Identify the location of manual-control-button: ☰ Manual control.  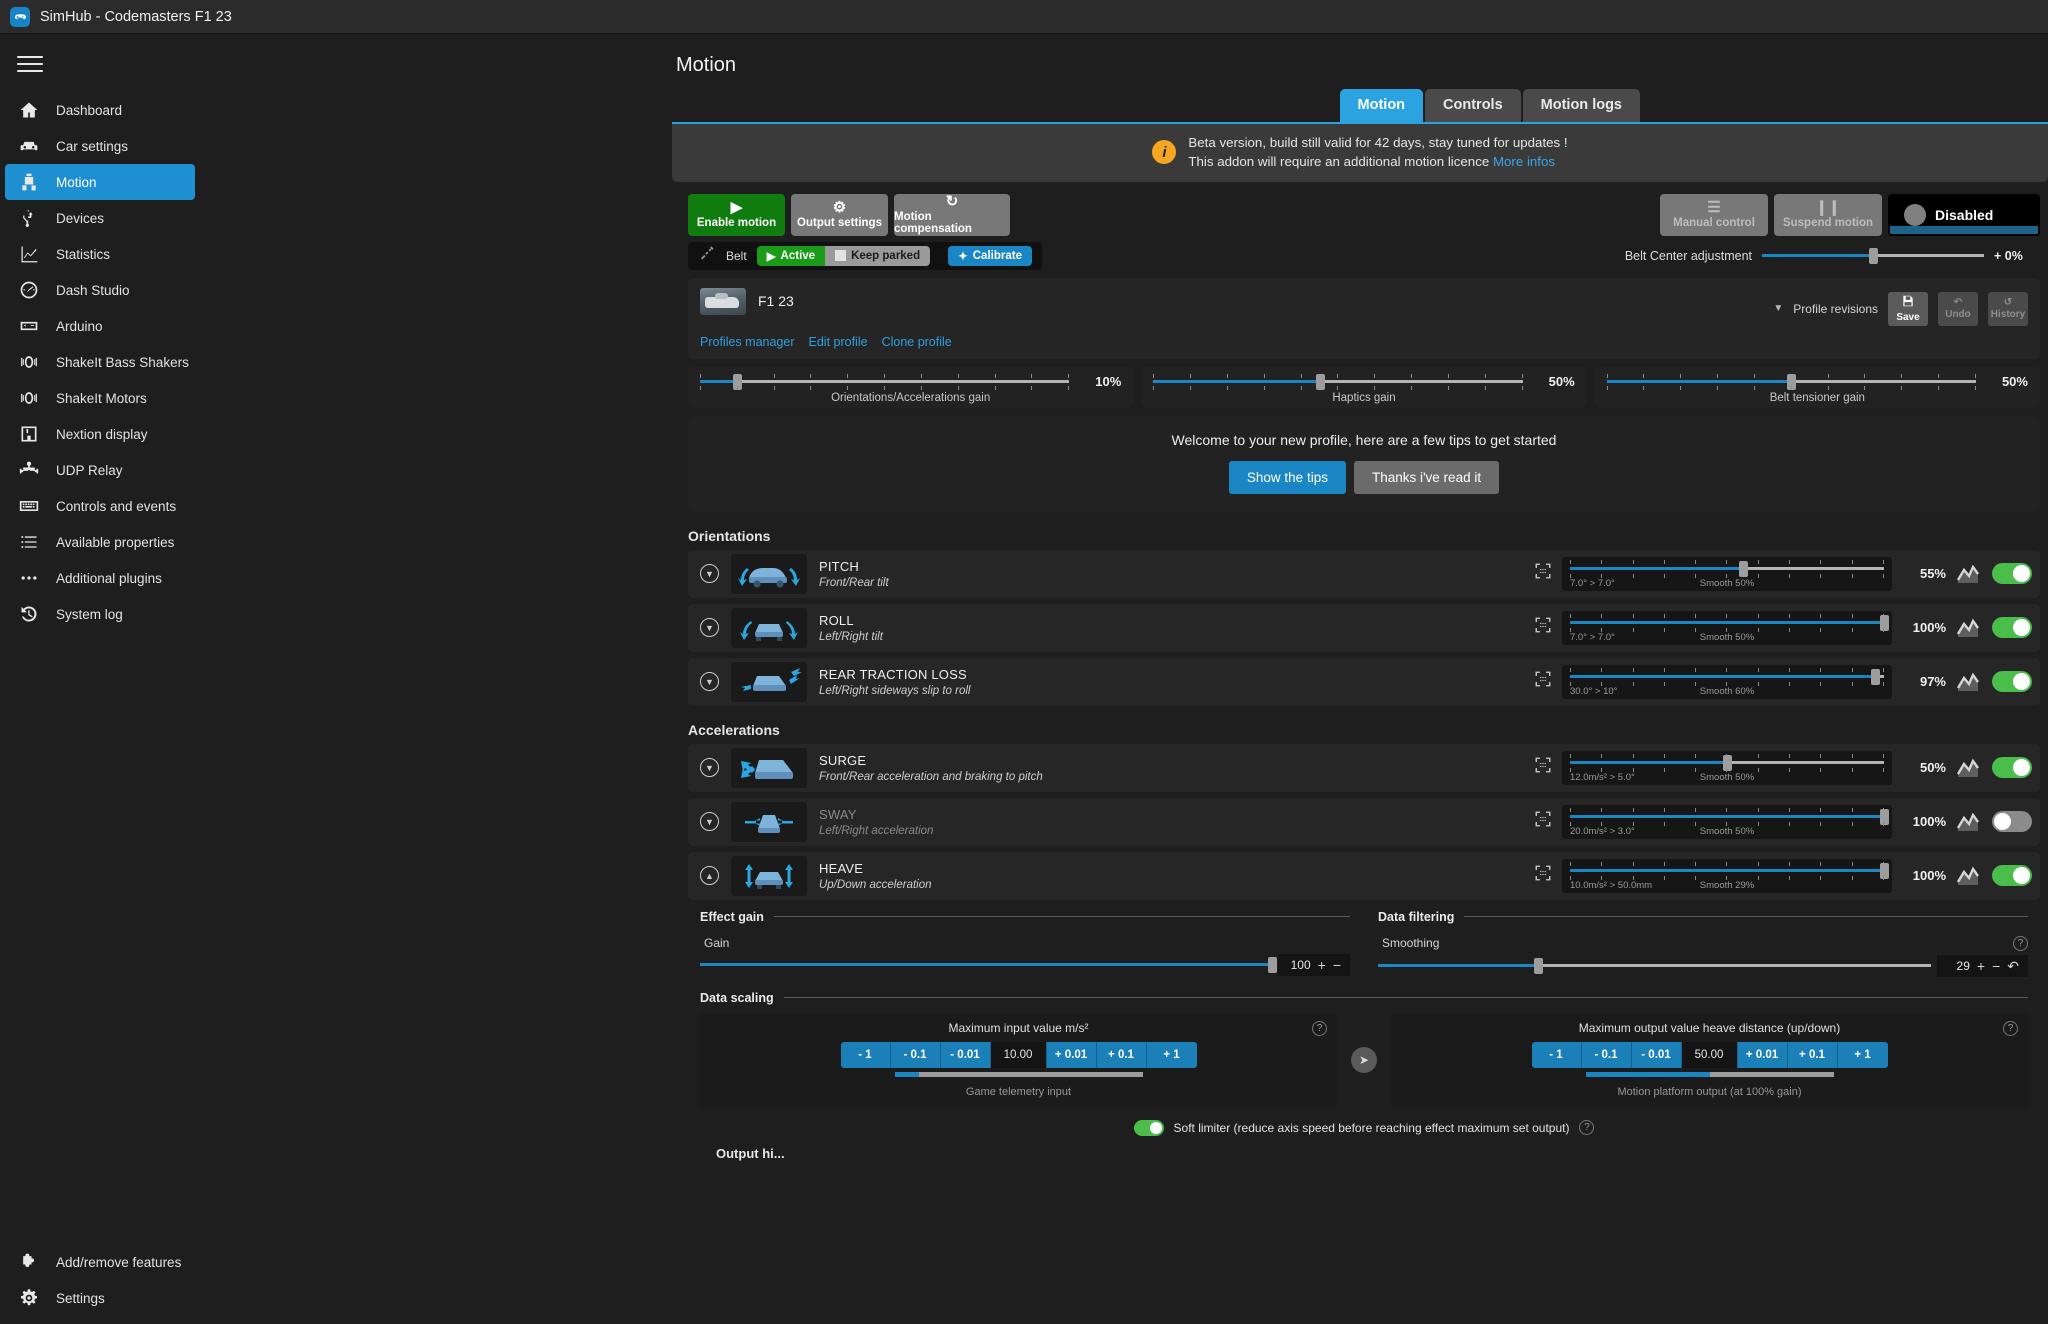
(1714, 214).